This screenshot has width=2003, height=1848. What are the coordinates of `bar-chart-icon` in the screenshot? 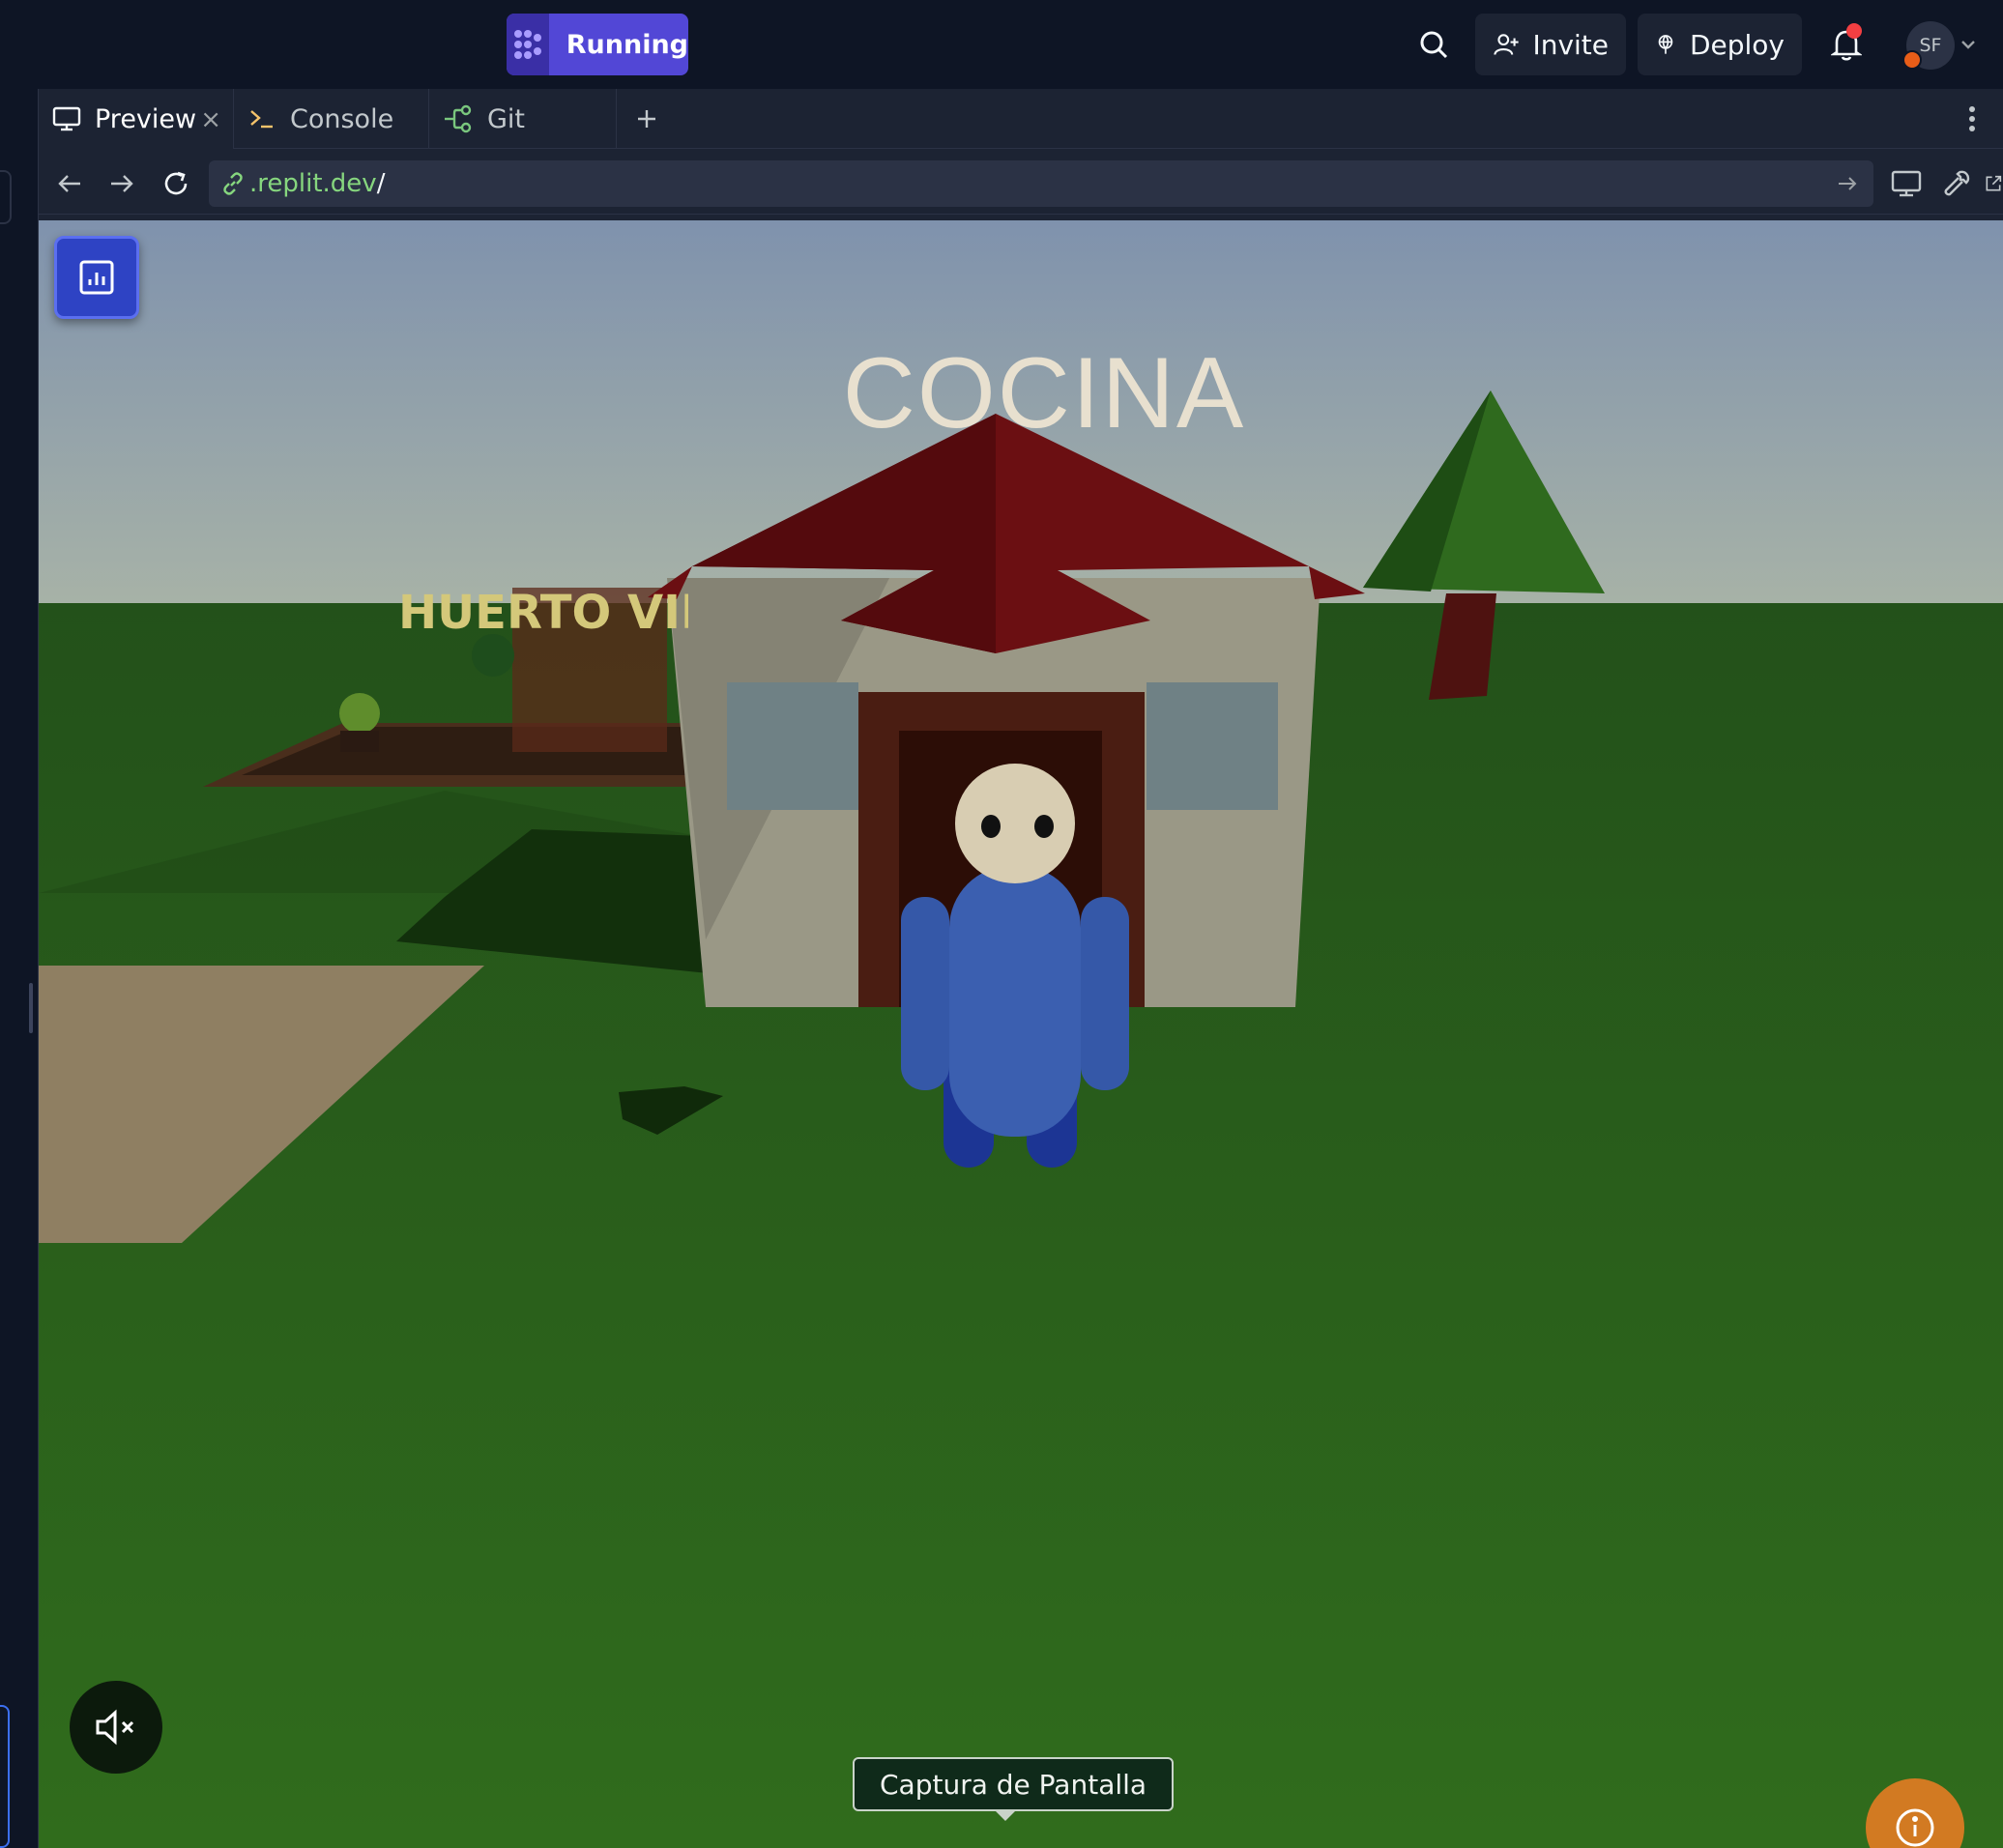 It's located at (96, 277).